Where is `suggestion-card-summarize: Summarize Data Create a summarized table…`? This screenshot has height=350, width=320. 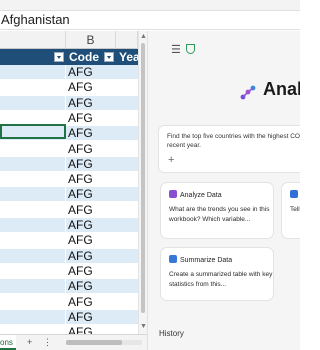
suggestion-card-summarize: Summarize Data Create a summarized table… is located at coordinates (217, 274).